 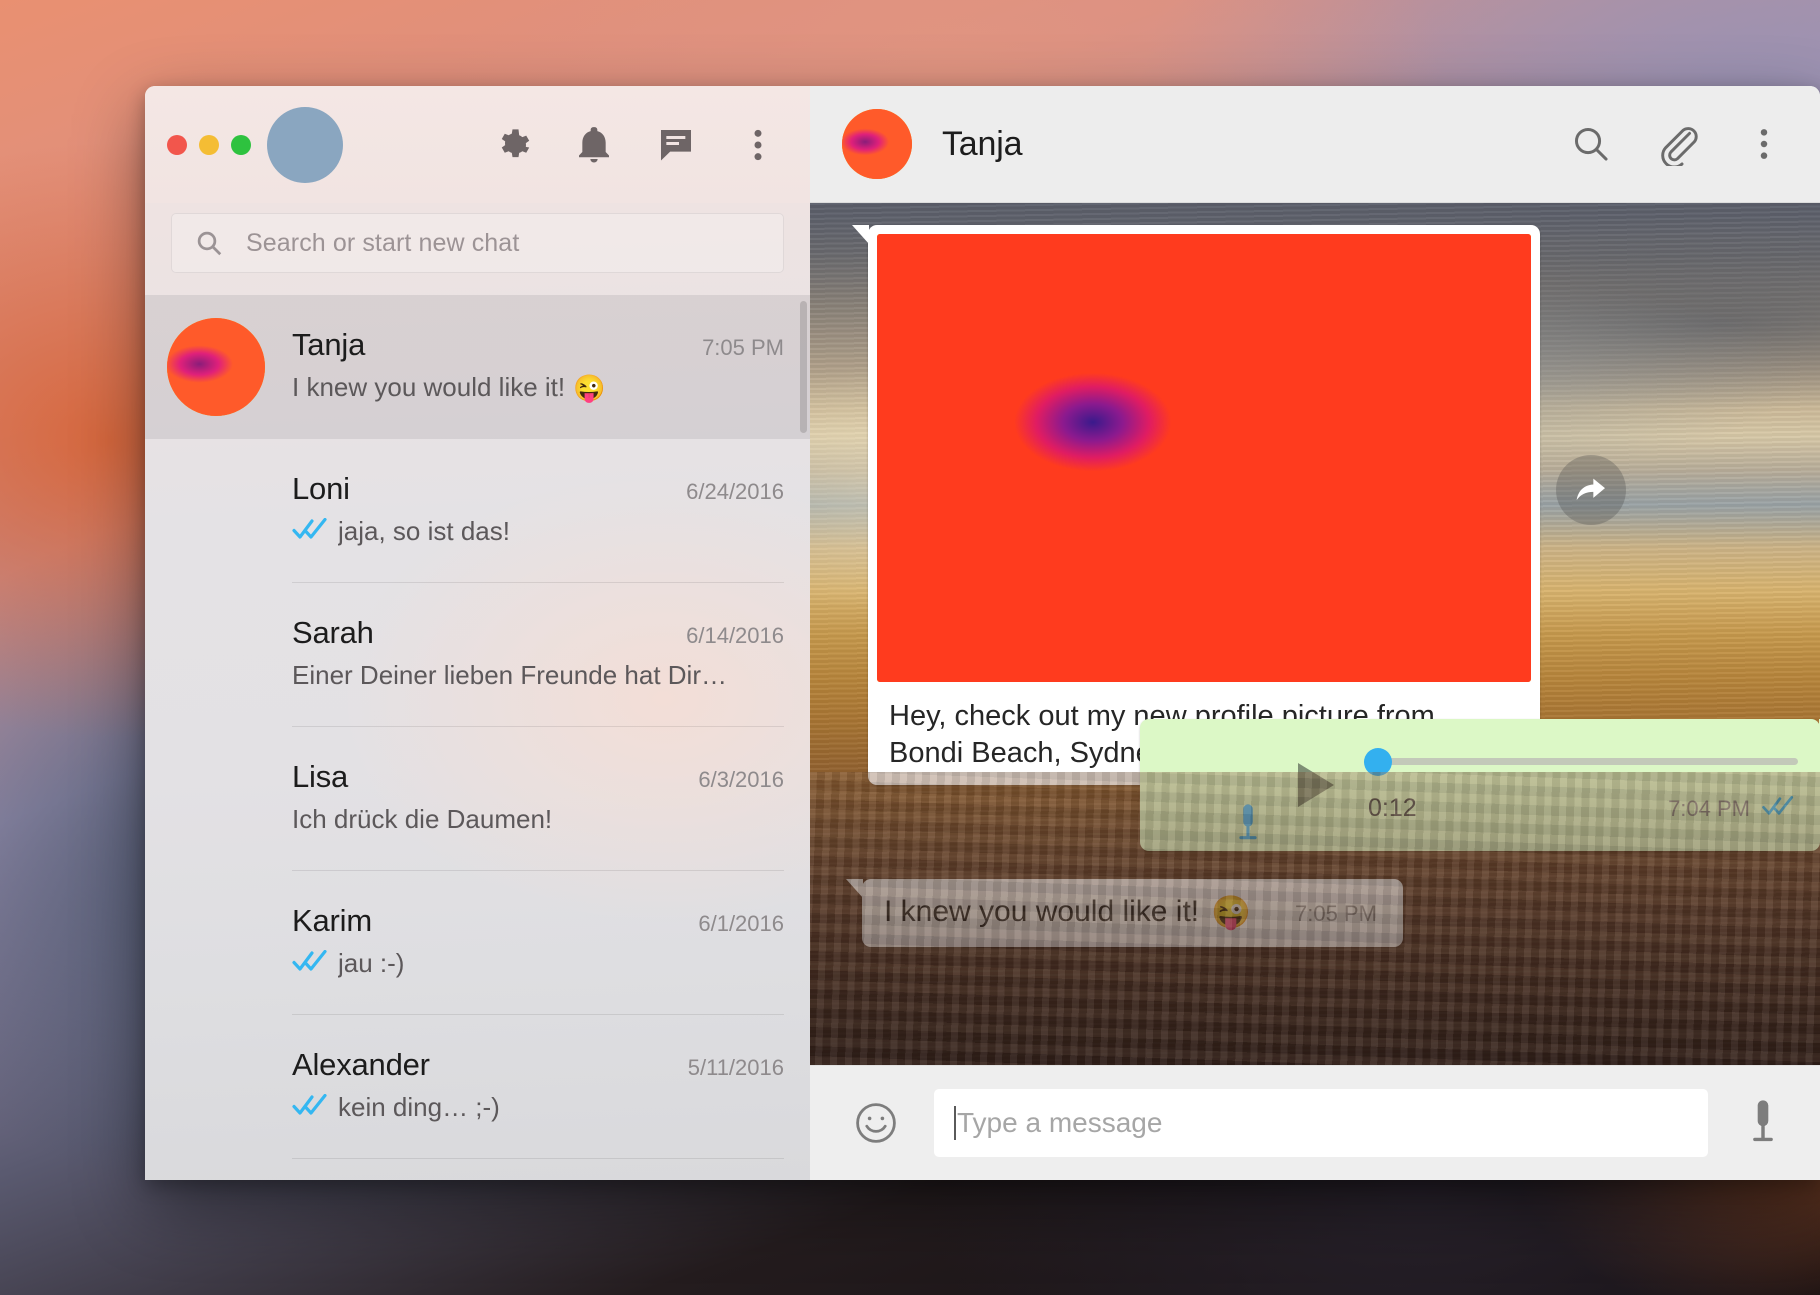 I want to click on forward-arrow-icon, so click(x=1591, y=490).